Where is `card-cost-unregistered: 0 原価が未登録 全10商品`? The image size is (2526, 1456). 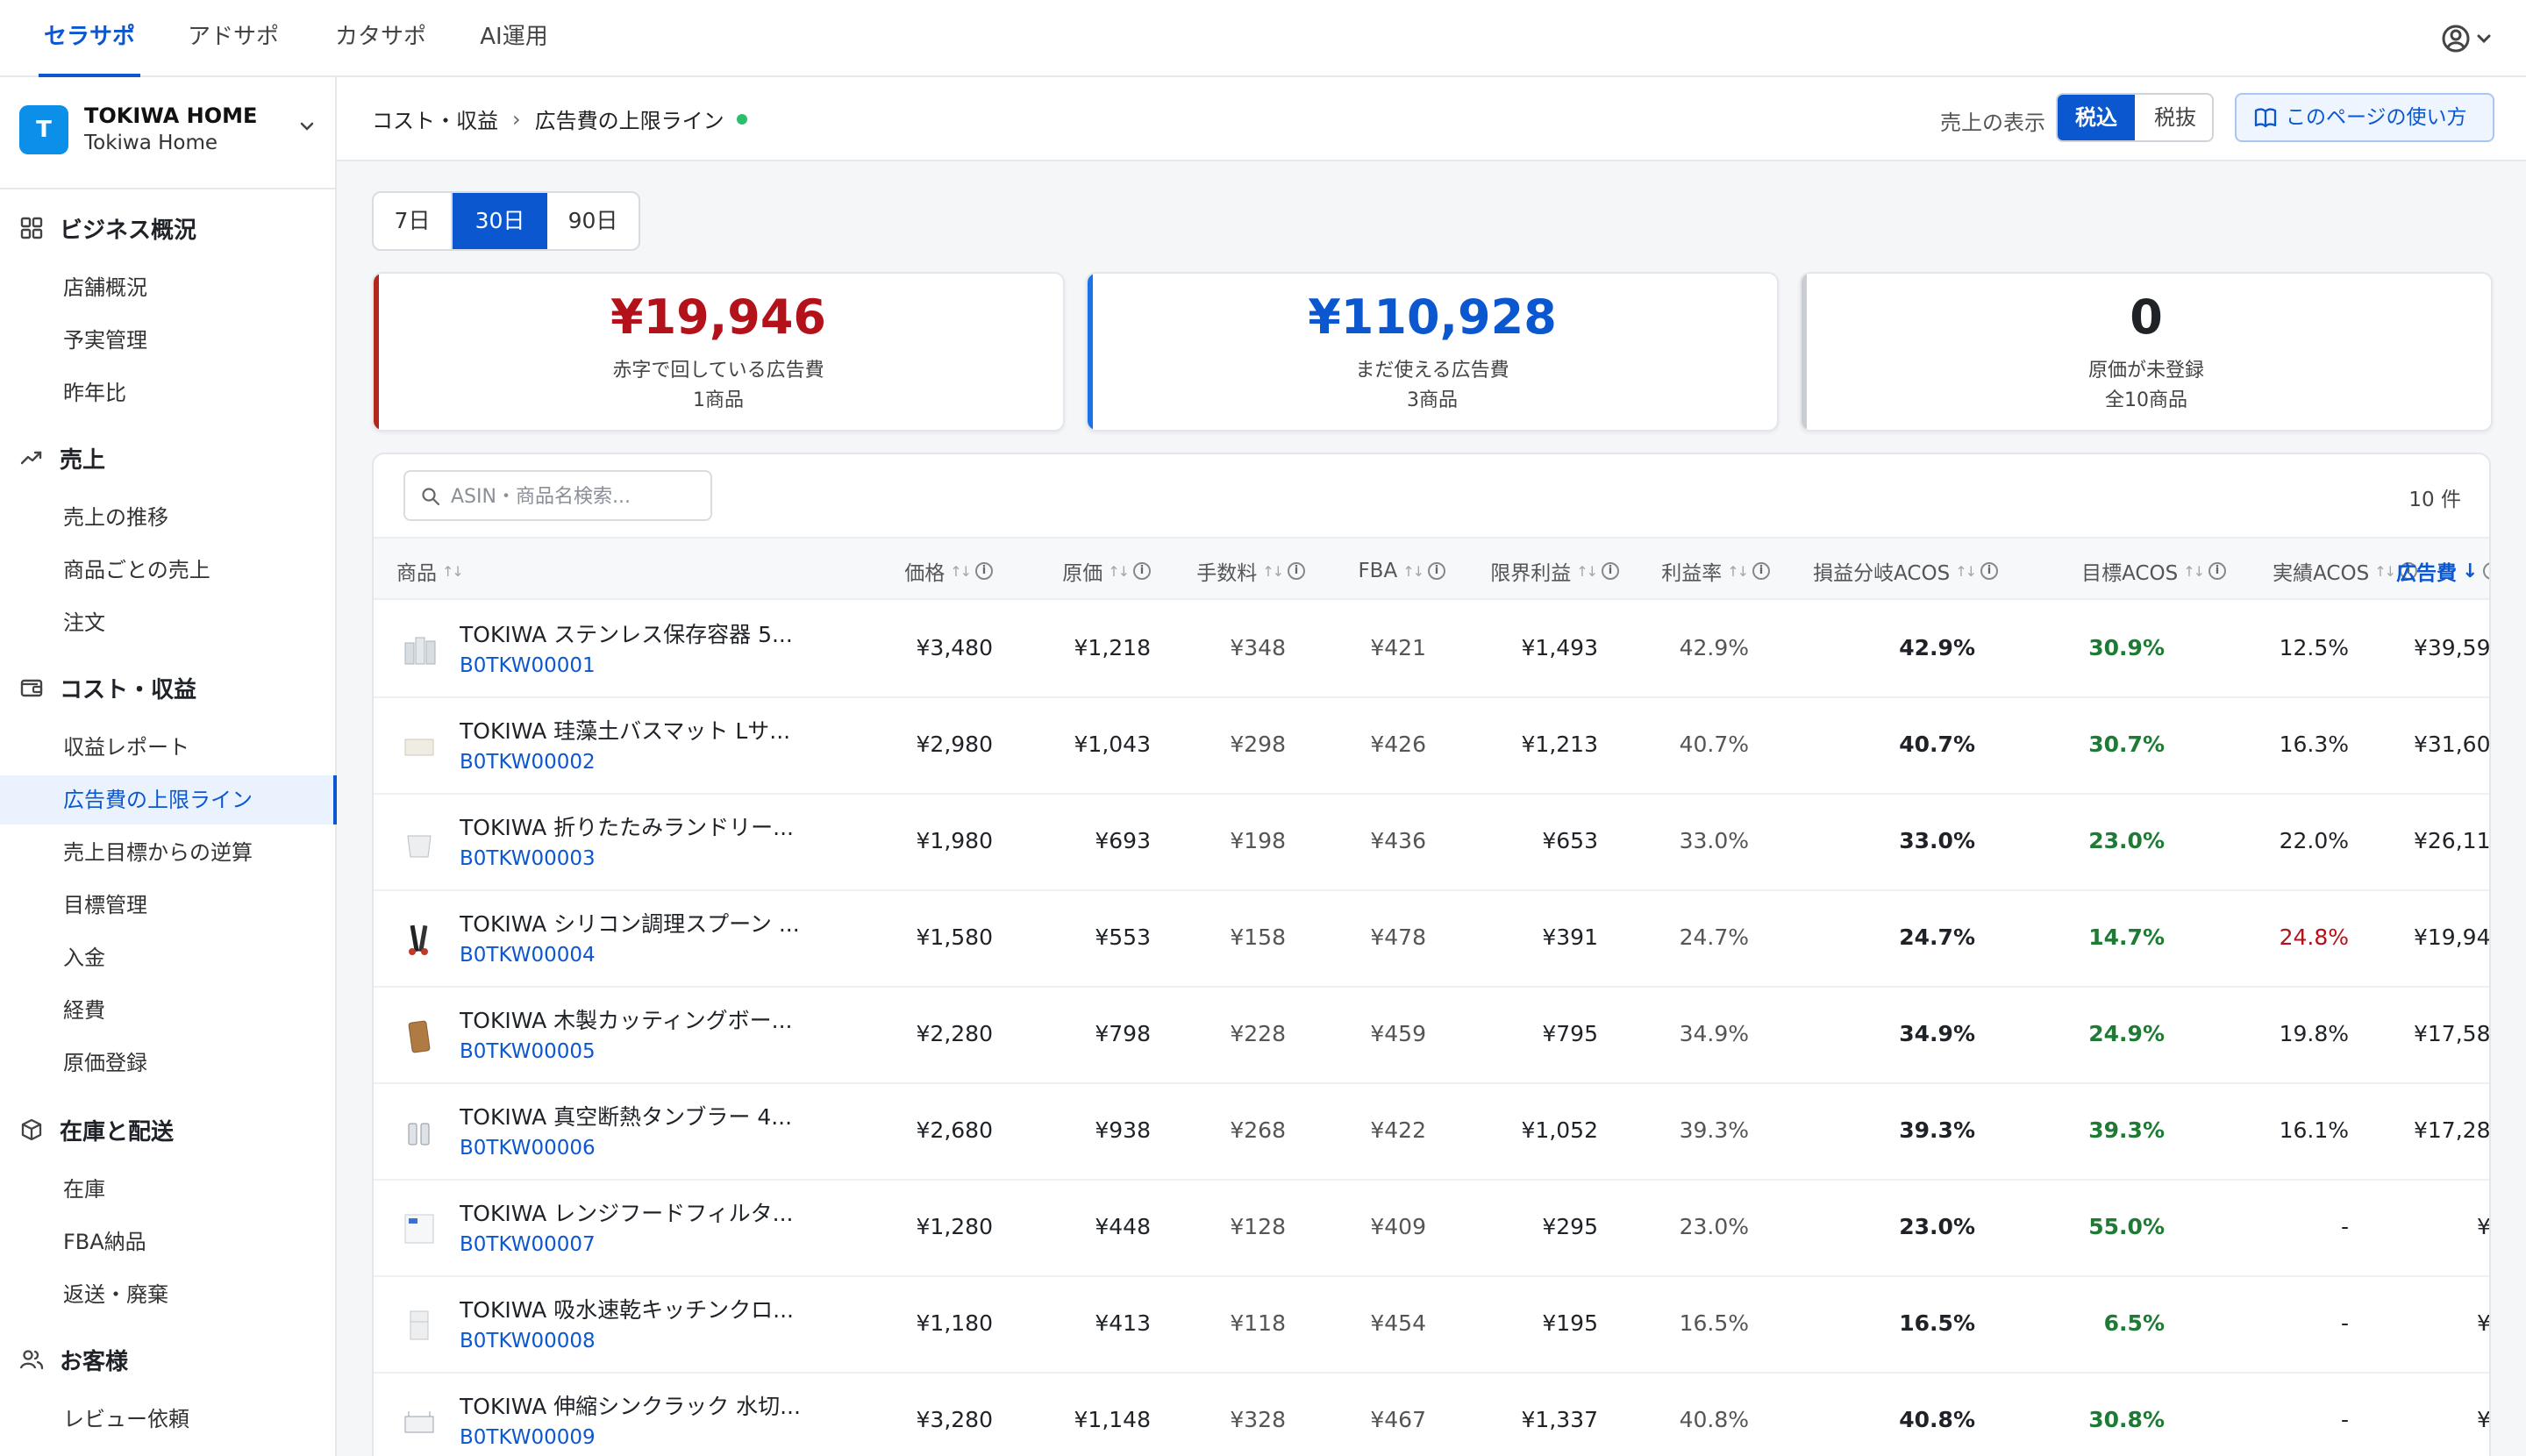
card-cost-unregistered: 0 原価が未登録 全10商品 is located at coordinates (2146, 352).